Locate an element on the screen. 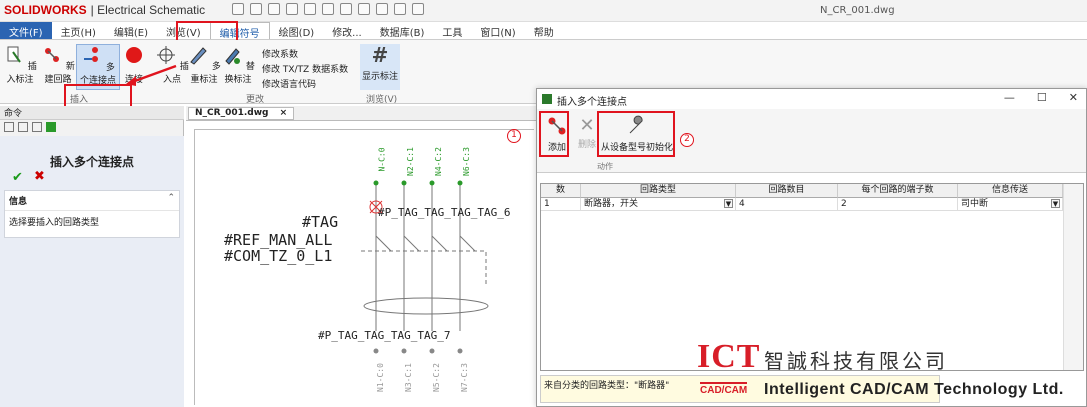  new-circuit-icon is located at coordinates (52, 55).